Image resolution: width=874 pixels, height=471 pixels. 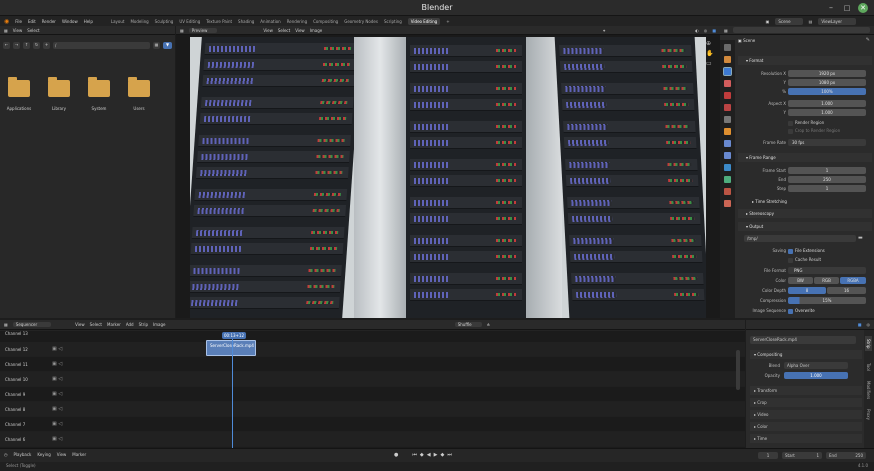 What do you see at coordinates (270, 21) in the screenshot?
I see `tab-animation: Animation` at bounding box center [270, 21].